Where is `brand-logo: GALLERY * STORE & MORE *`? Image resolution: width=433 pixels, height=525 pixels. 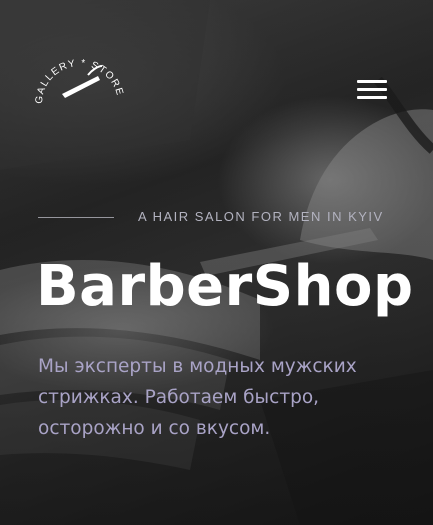
brand-logo: GALLERY * STORE & MORE * is located at coordinates (77, 78).